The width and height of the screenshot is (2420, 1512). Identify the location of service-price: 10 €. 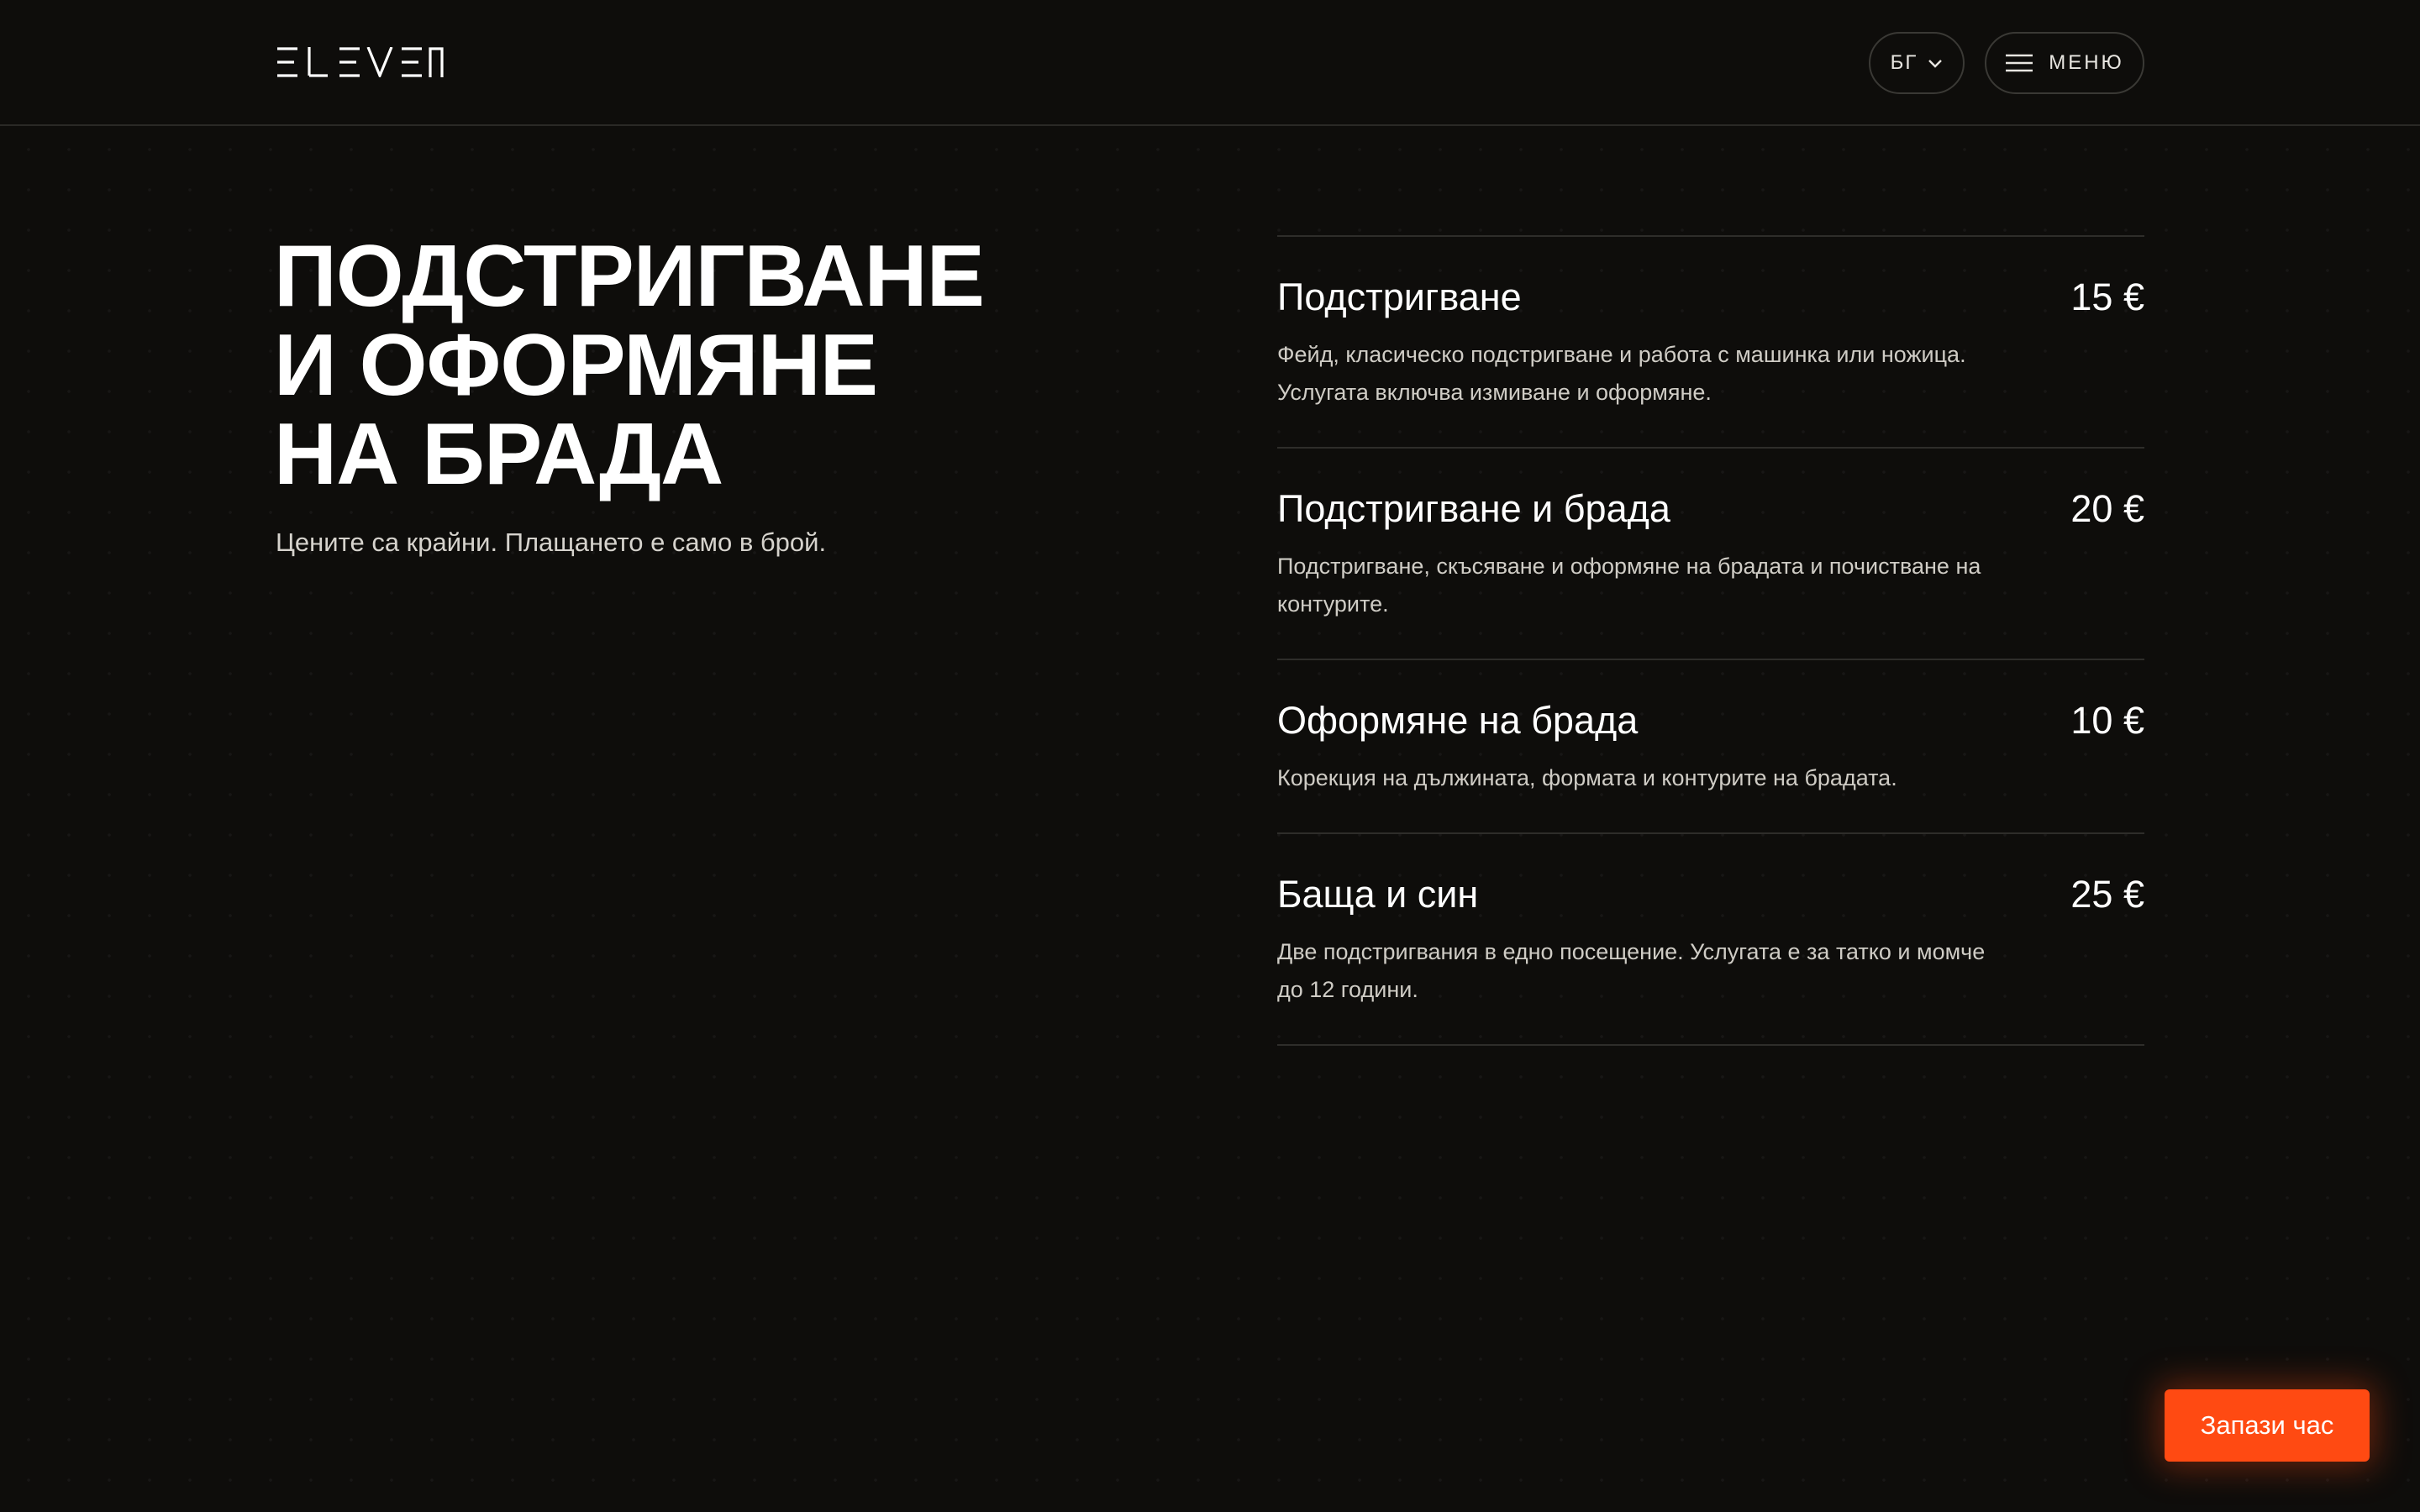
(2107, 720).